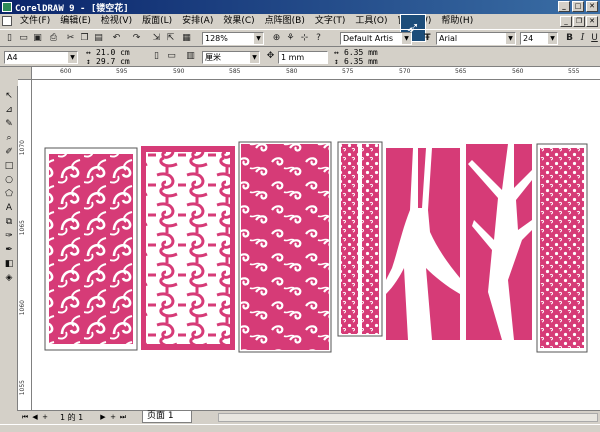 The width and height of the screenshot is (600, 432). Describe the element at coordinates (348, 71) in the screenshot. I see `ruler-label: 575` at that location.